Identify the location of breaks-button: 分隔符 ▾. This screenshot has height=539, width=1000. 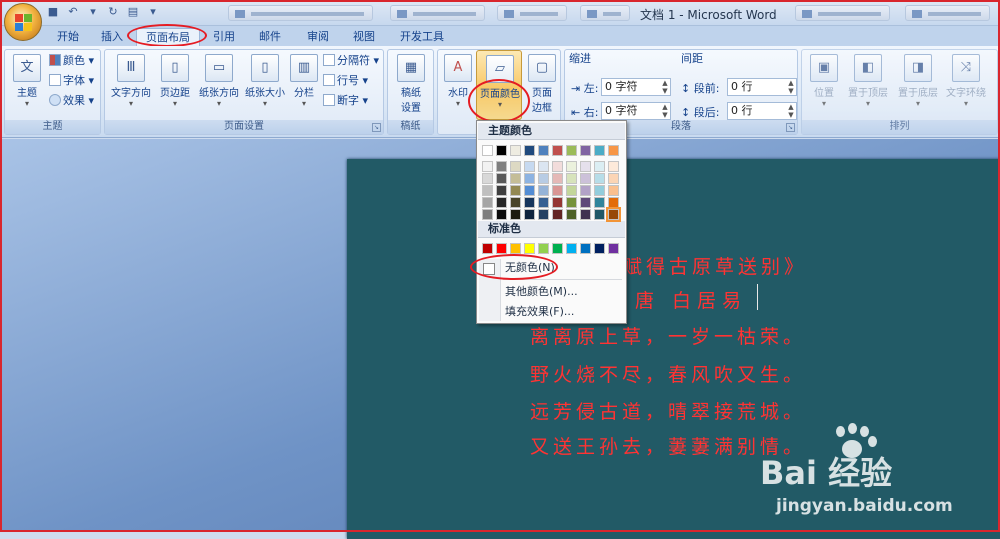
(351, 61).